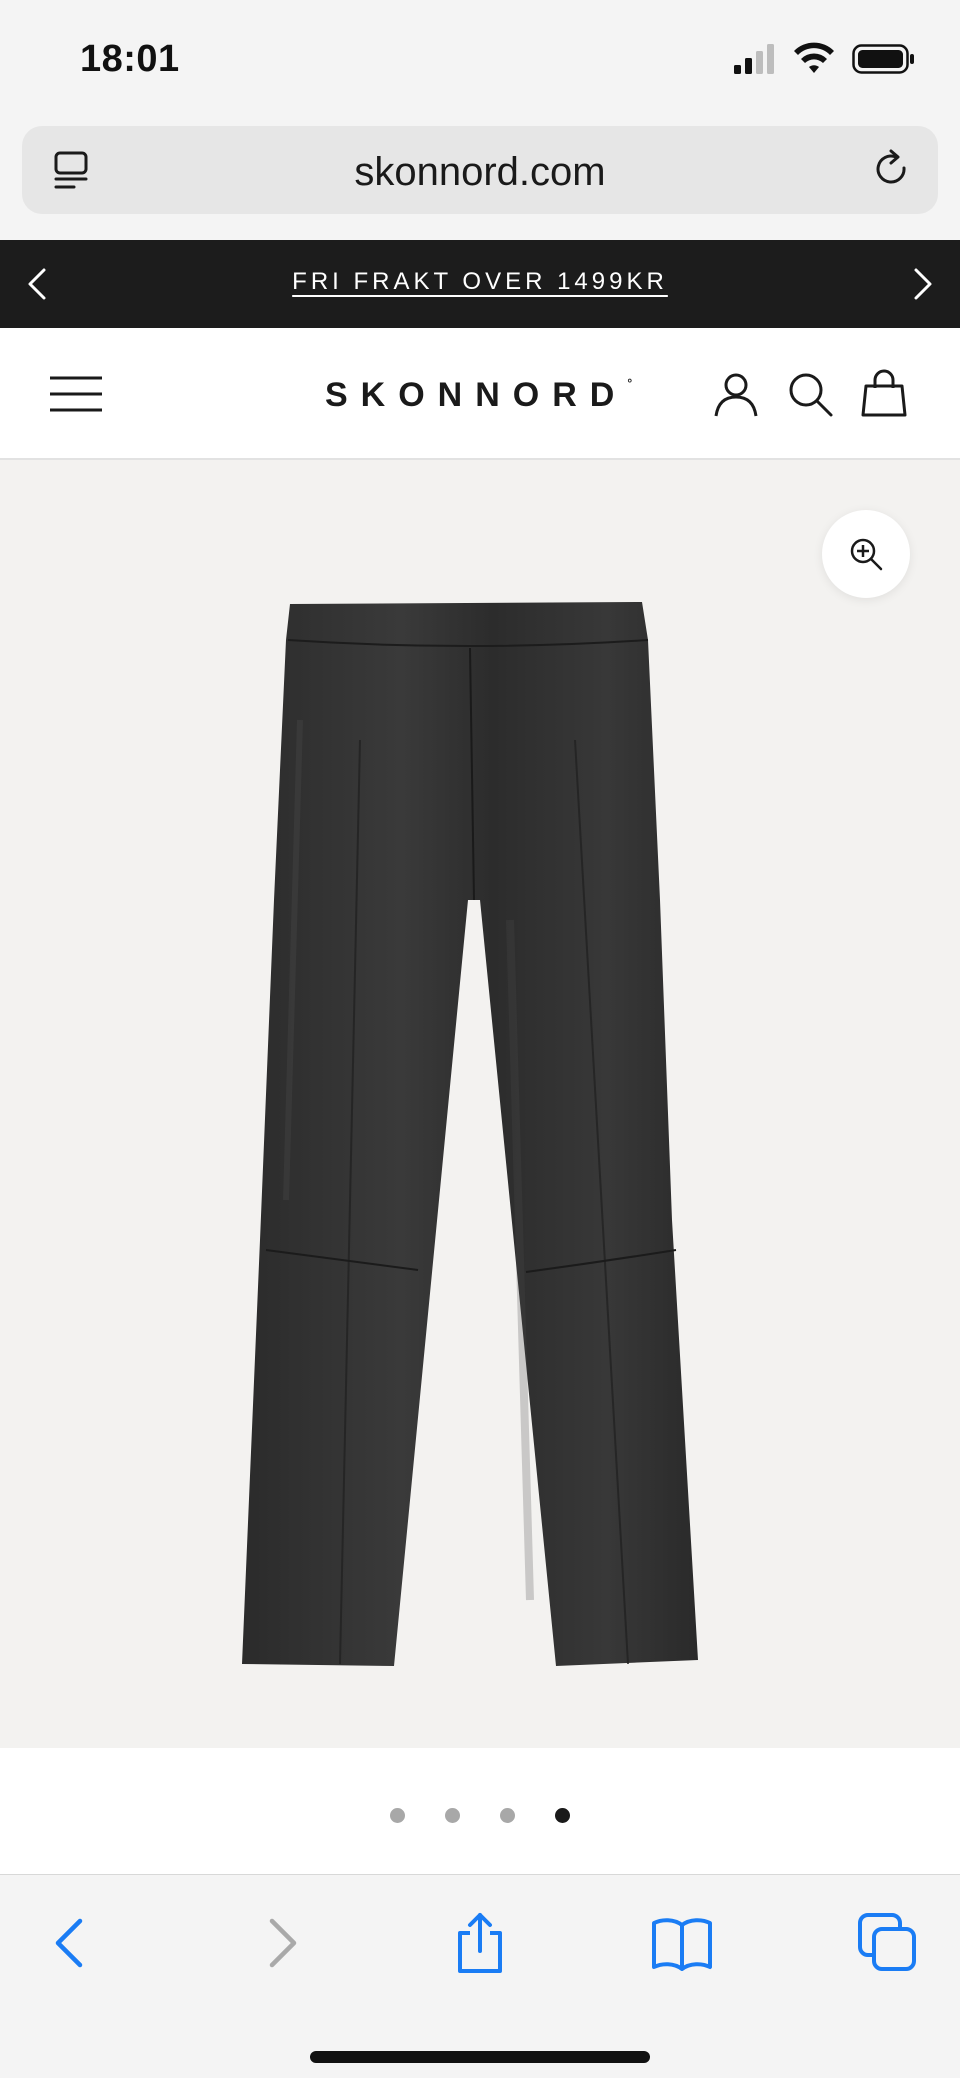  Describe the element at coordinates (884, 393) in the screenshot. I see `shopping-bag-icon` at that location.